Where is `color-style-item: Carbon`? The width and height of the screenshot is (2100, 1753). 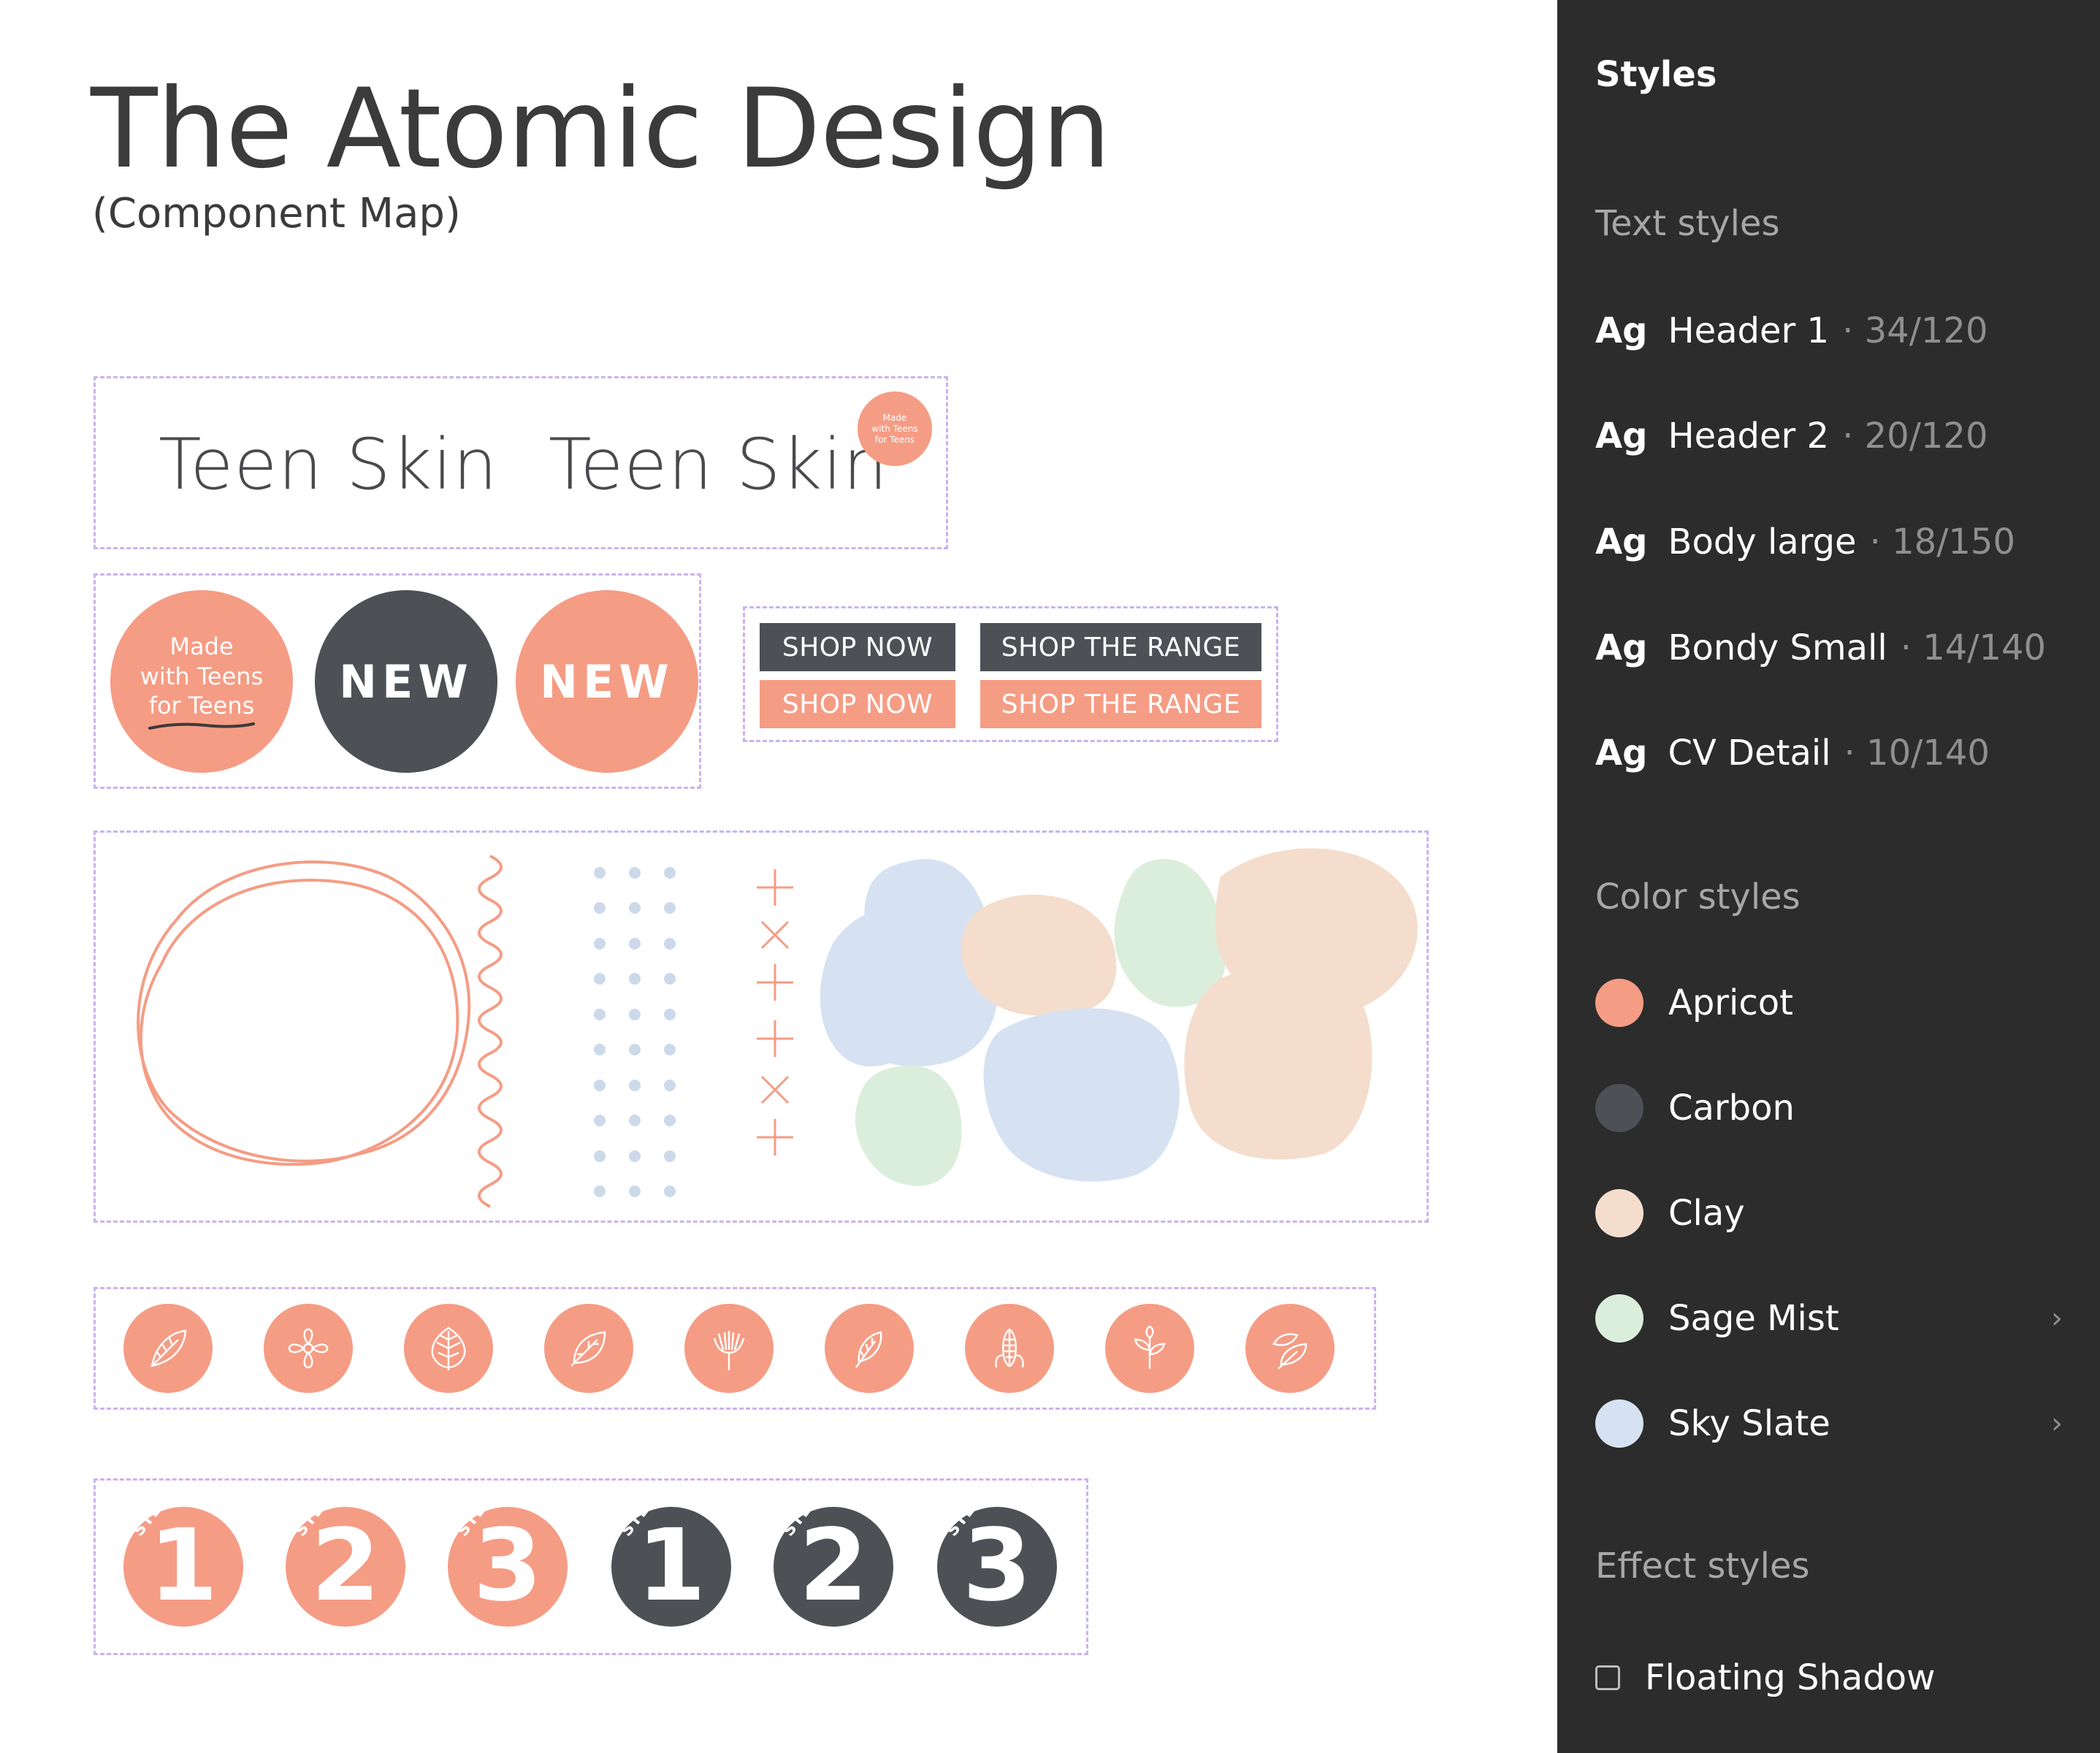 color-style-item: Carbon is located at coordinates (1829, 1108).